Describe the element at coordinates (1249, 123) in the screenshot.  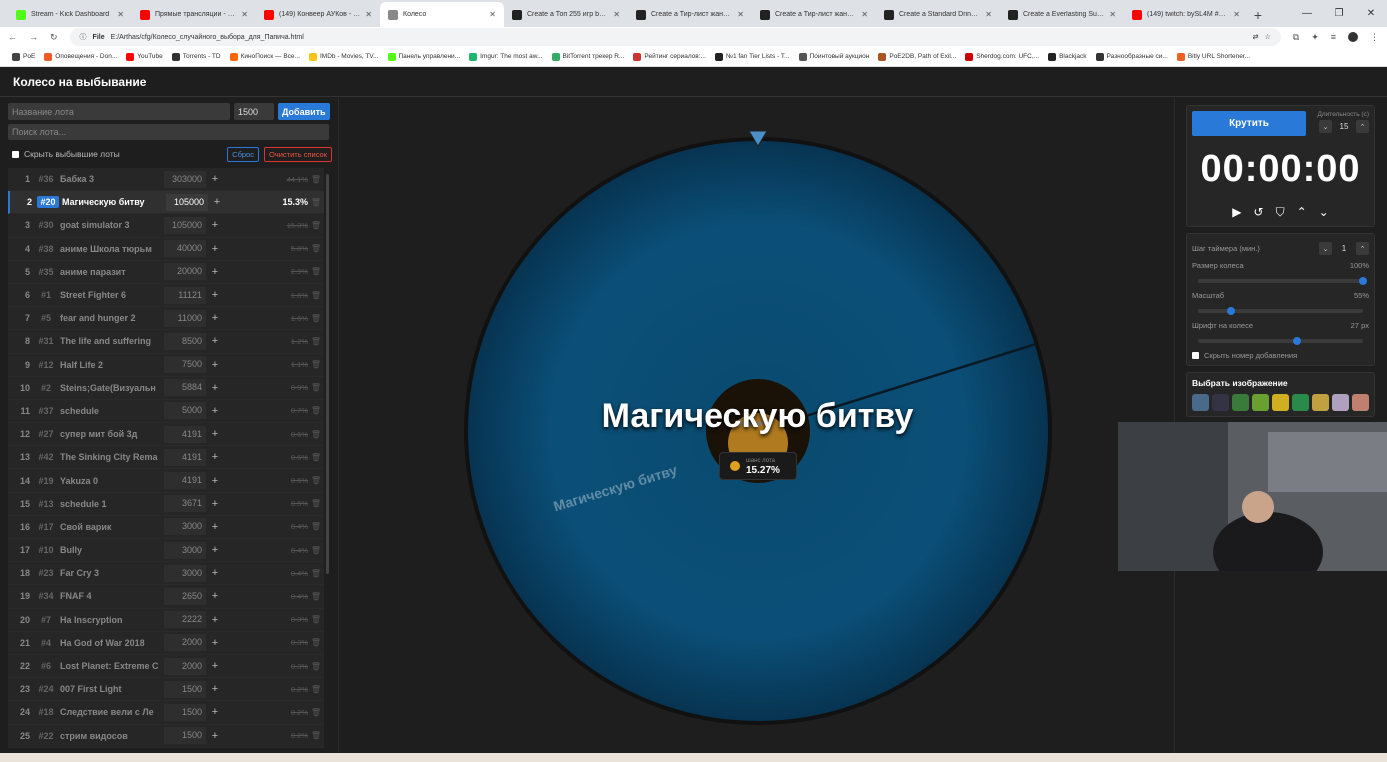
I see `spin-button: Крутить` at that location.